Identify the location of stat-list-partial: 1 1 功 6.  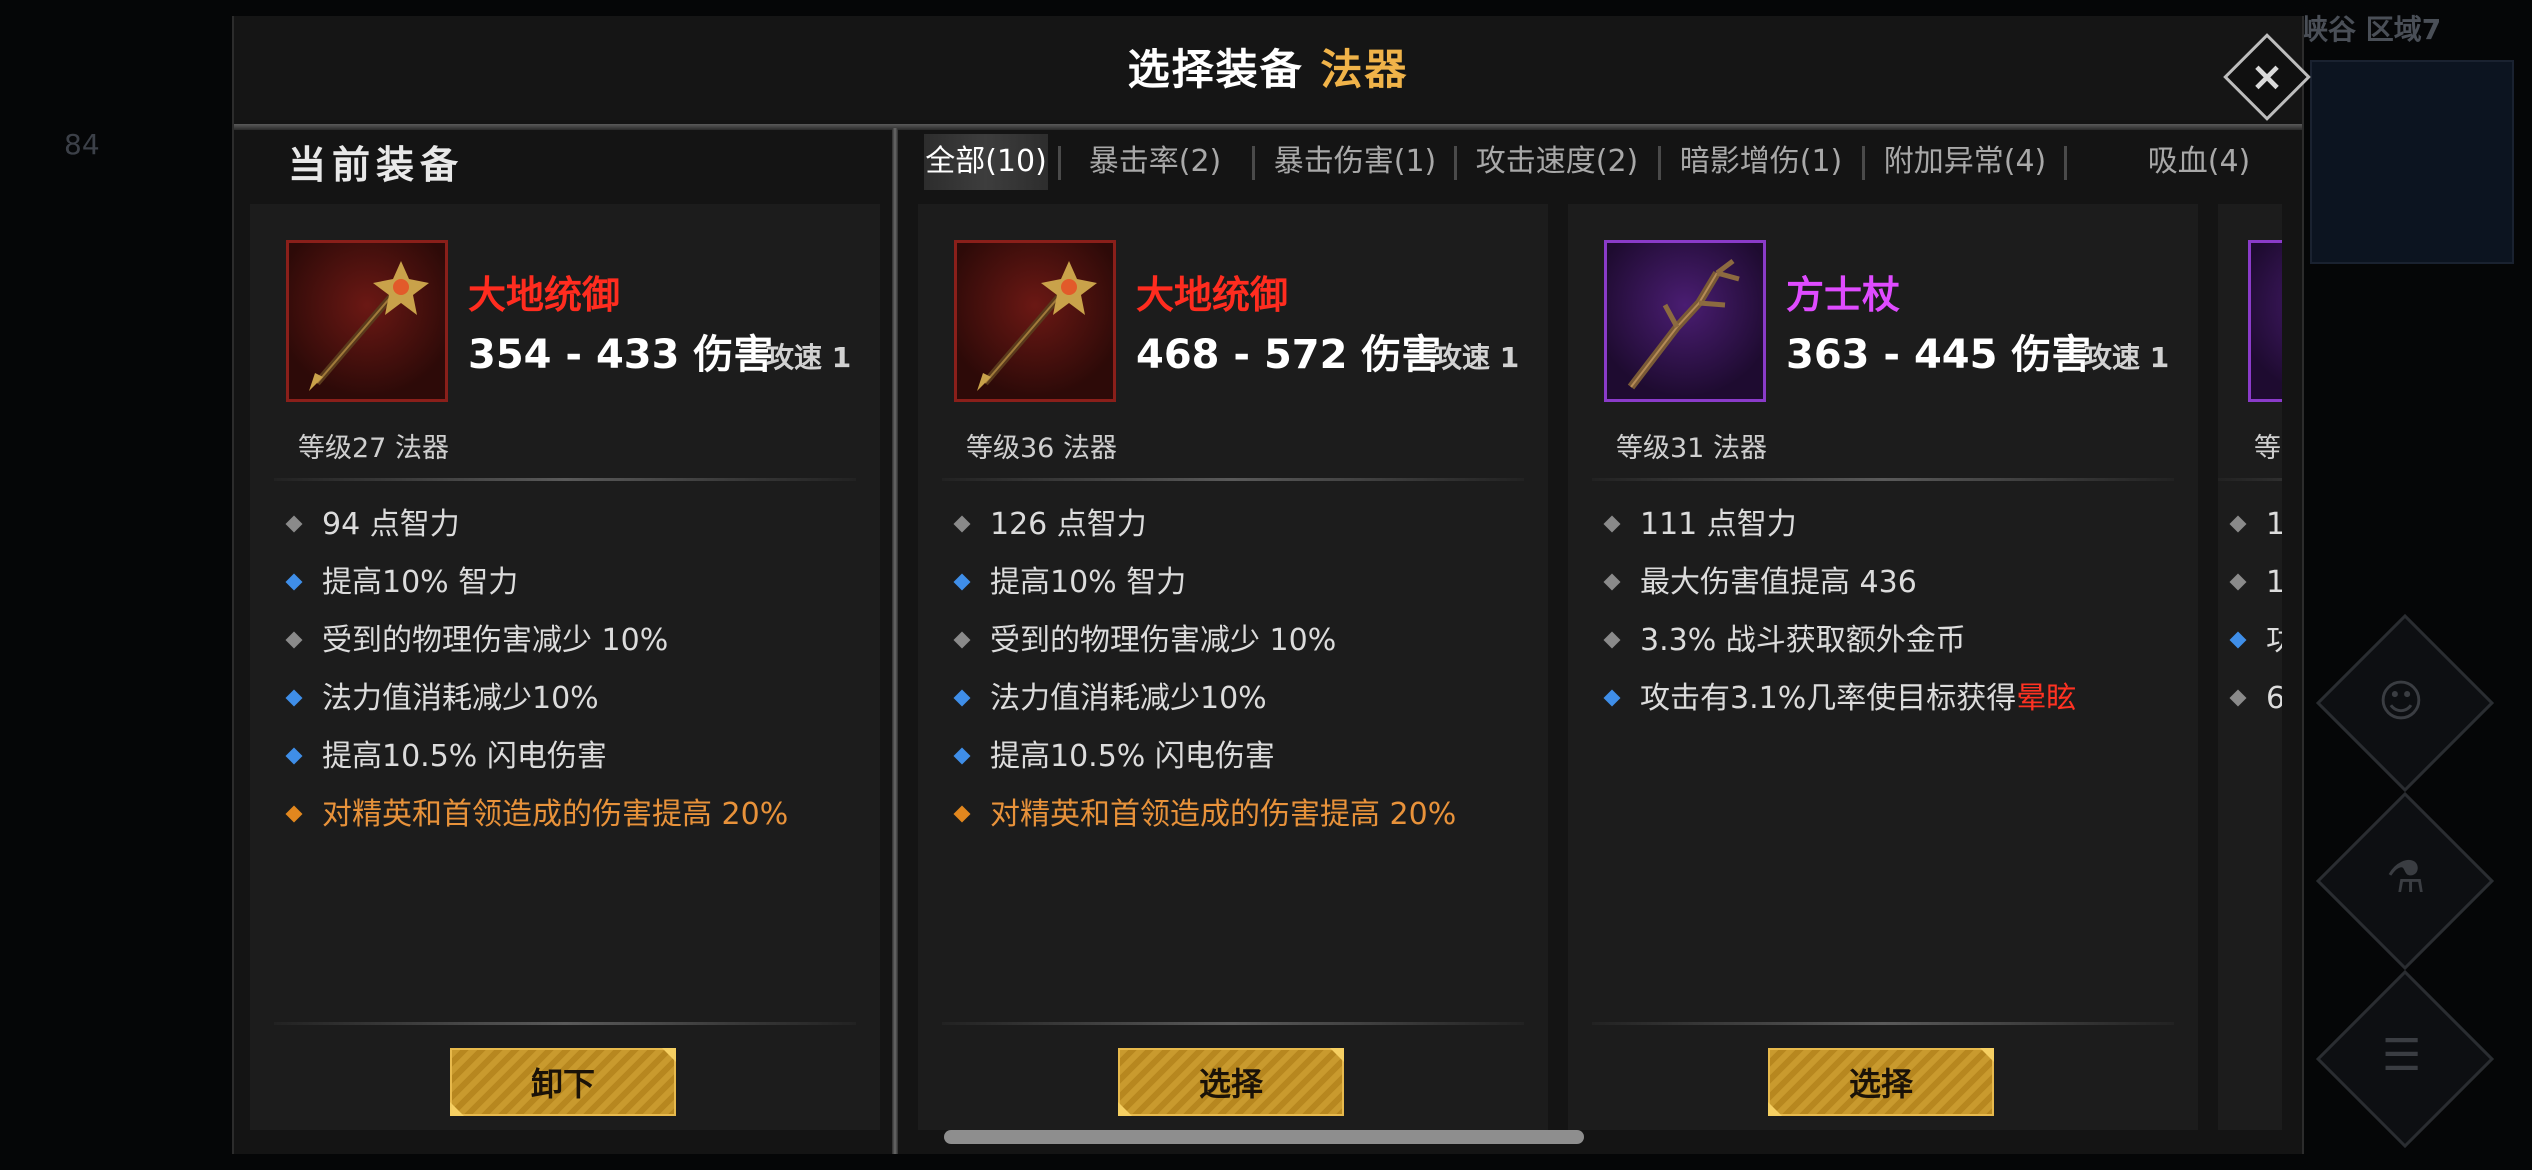
(2250, 612).